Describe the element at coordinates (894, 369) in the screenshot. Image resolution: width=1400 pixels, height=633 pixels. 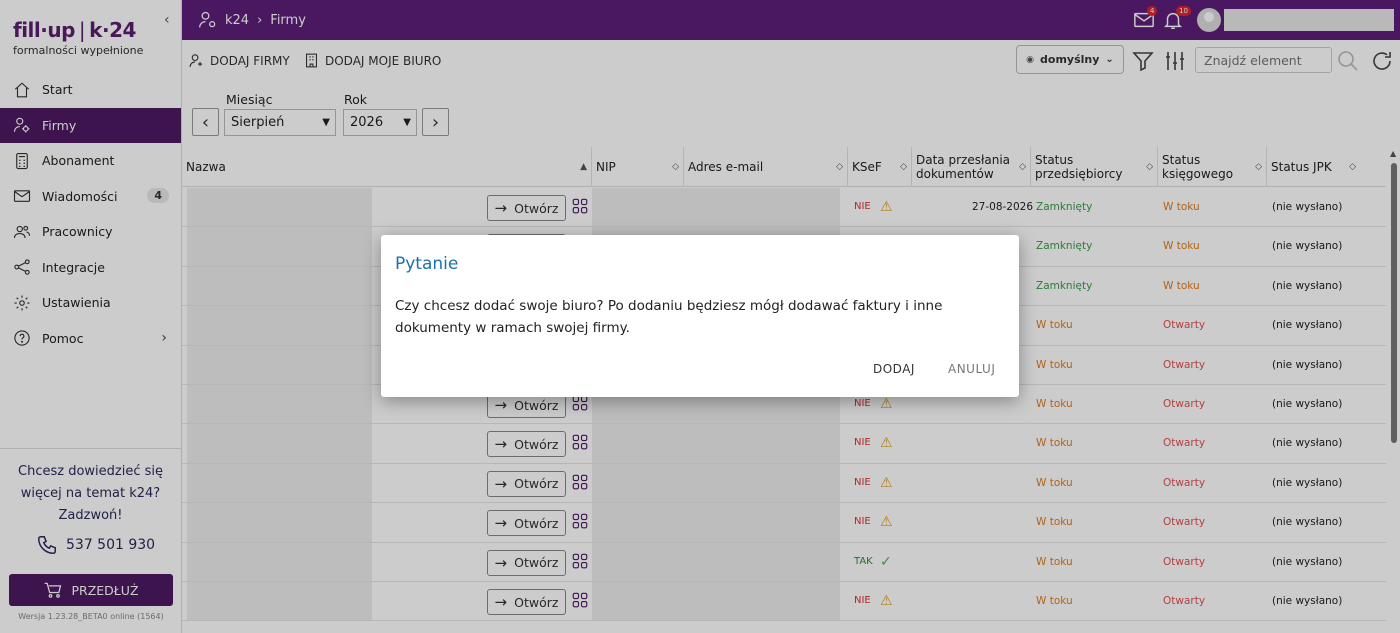
I see `dialog-confirm-button: DODAJ` at that location.